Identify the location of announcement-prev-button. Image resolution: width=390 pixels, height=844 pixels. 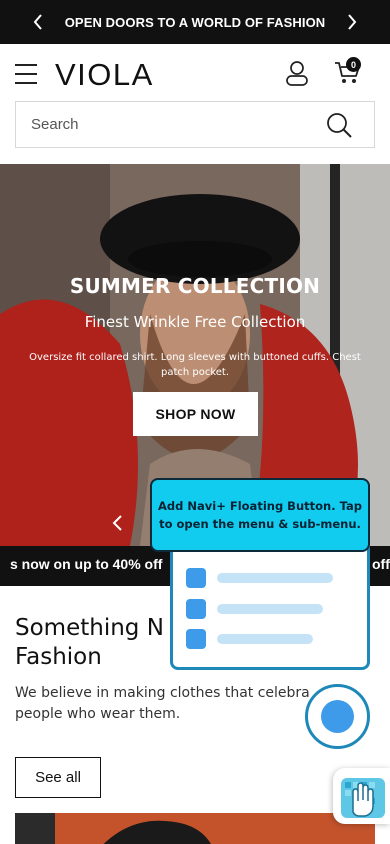
(38, 22).